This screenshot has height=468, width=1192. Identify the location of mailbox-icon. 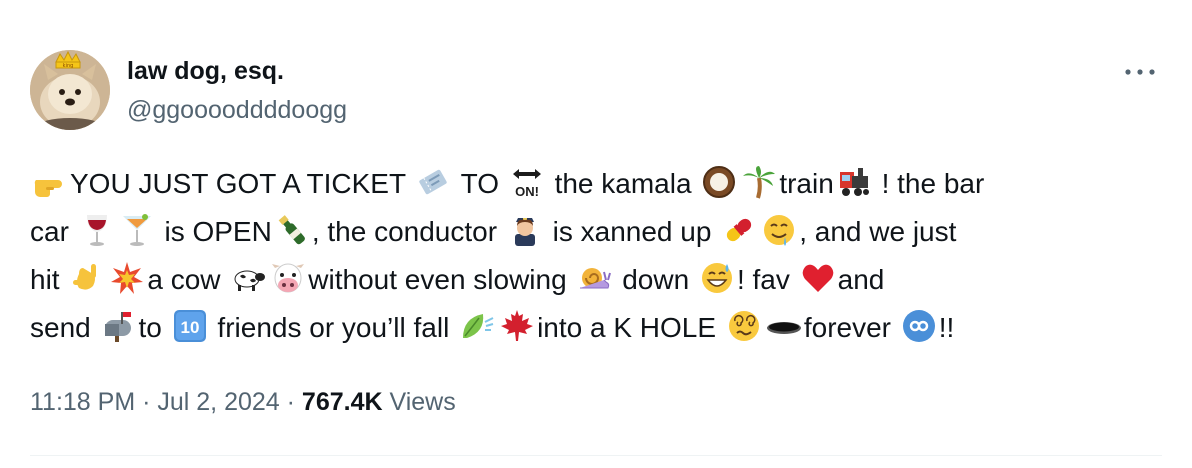
(119, 326).